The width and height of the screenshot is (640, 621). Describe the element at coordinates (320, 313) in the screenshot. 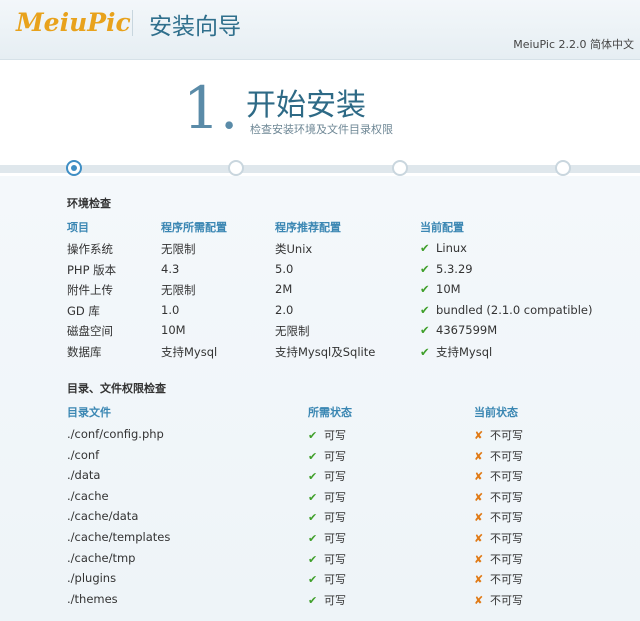

I see `env-row: GD 库 1.0 2.0 ✔ bundled (2.1.0 compatible)` at that location.